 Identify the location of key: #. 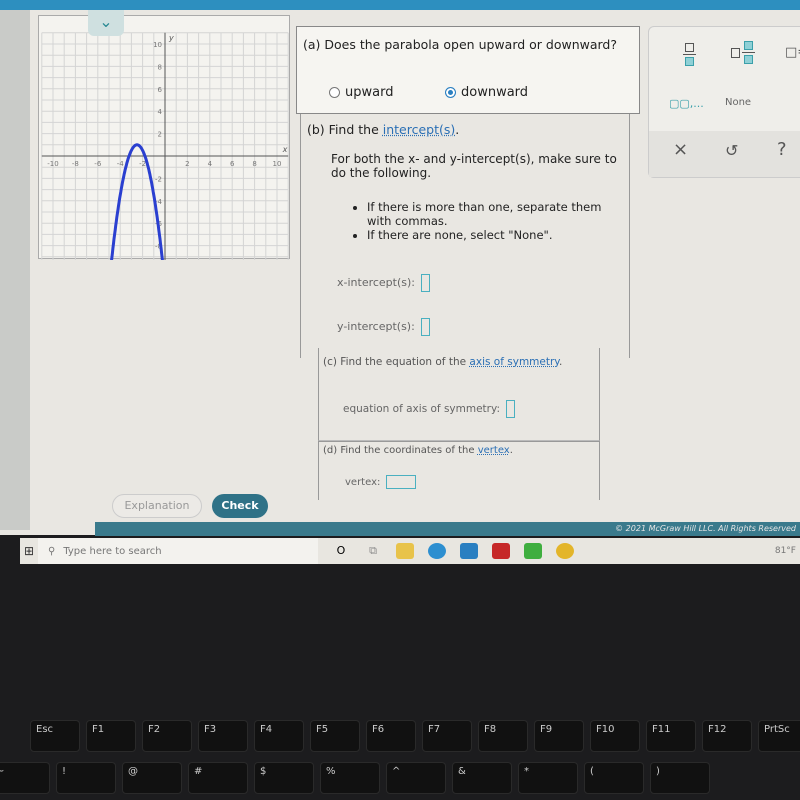
(218, 778).